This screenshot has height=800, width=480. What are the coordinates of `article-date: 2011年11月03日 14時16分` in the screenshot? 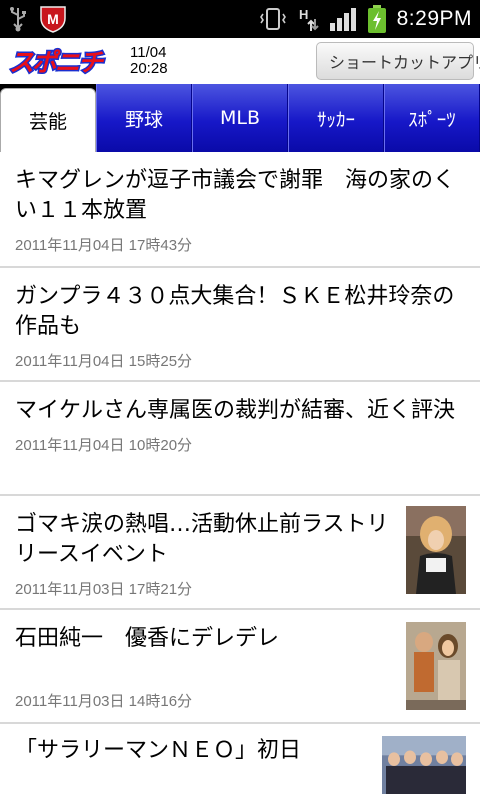 It's located at (104, 701).